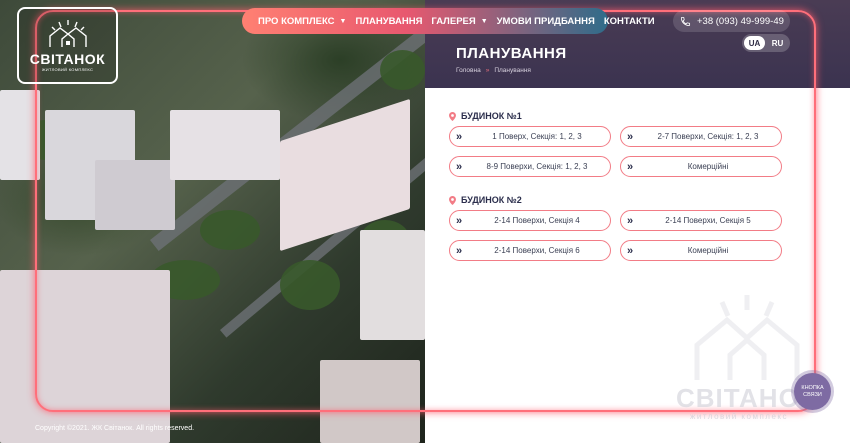  What do you see at coordinates (754, 43) in the screenshot?
I see `lang-ua: UA` at bounding box center [754, 43].